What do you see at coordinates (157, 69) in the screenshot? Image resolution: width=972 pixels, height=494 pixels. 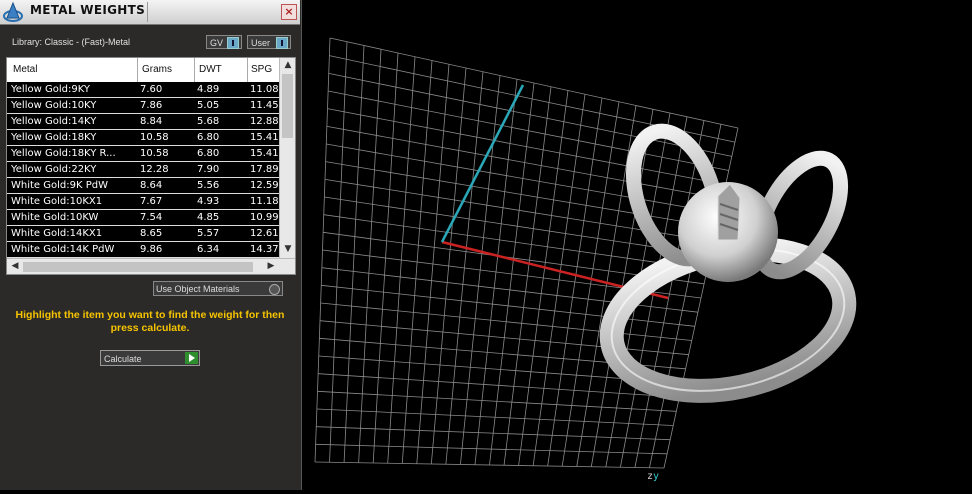 I see `column-header-grams: Grams` at bounding box center [157, 69].